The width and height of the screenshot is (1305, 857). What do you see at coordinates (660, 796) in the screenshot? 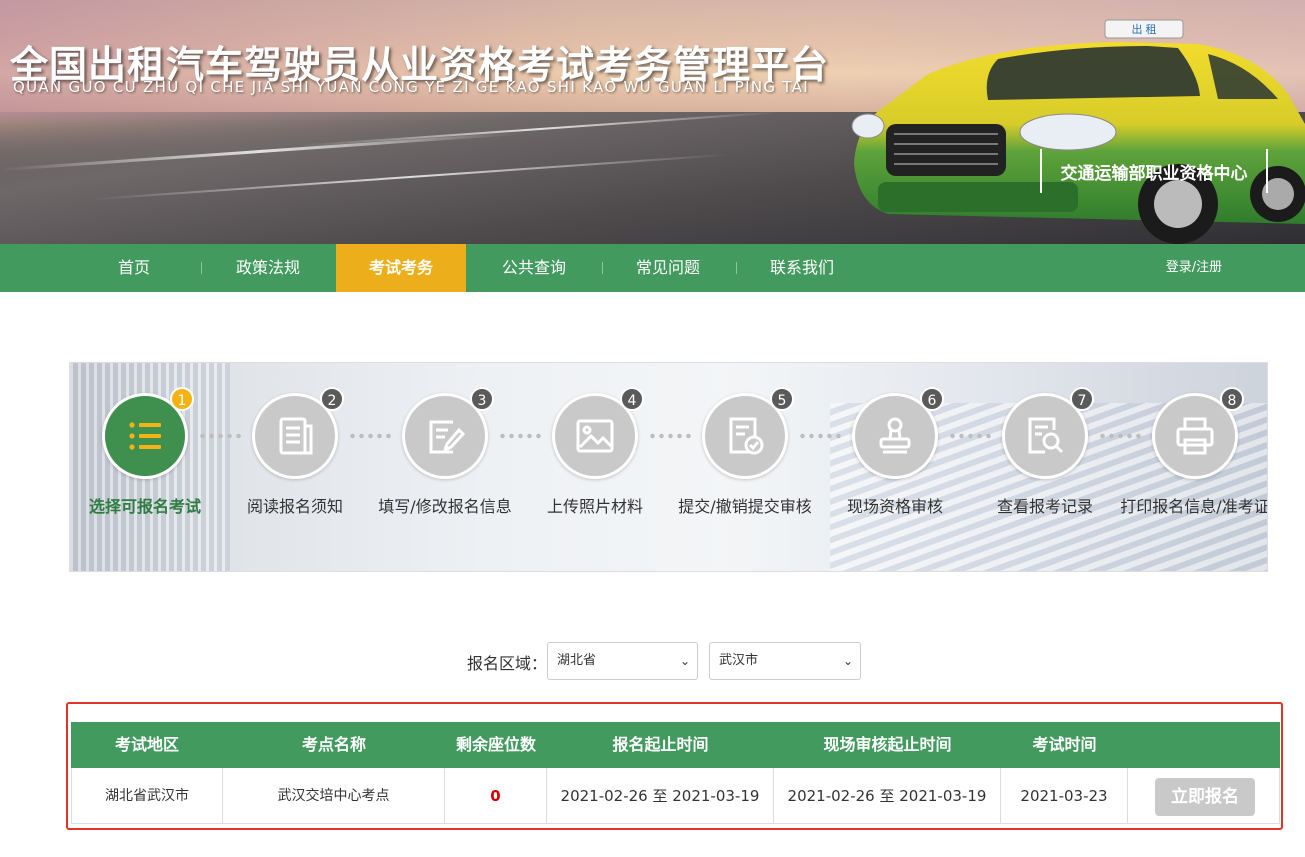
I see `cell-signup-period: 2021-02-26 至 2021-03-19` at bounding box center [660, 796].